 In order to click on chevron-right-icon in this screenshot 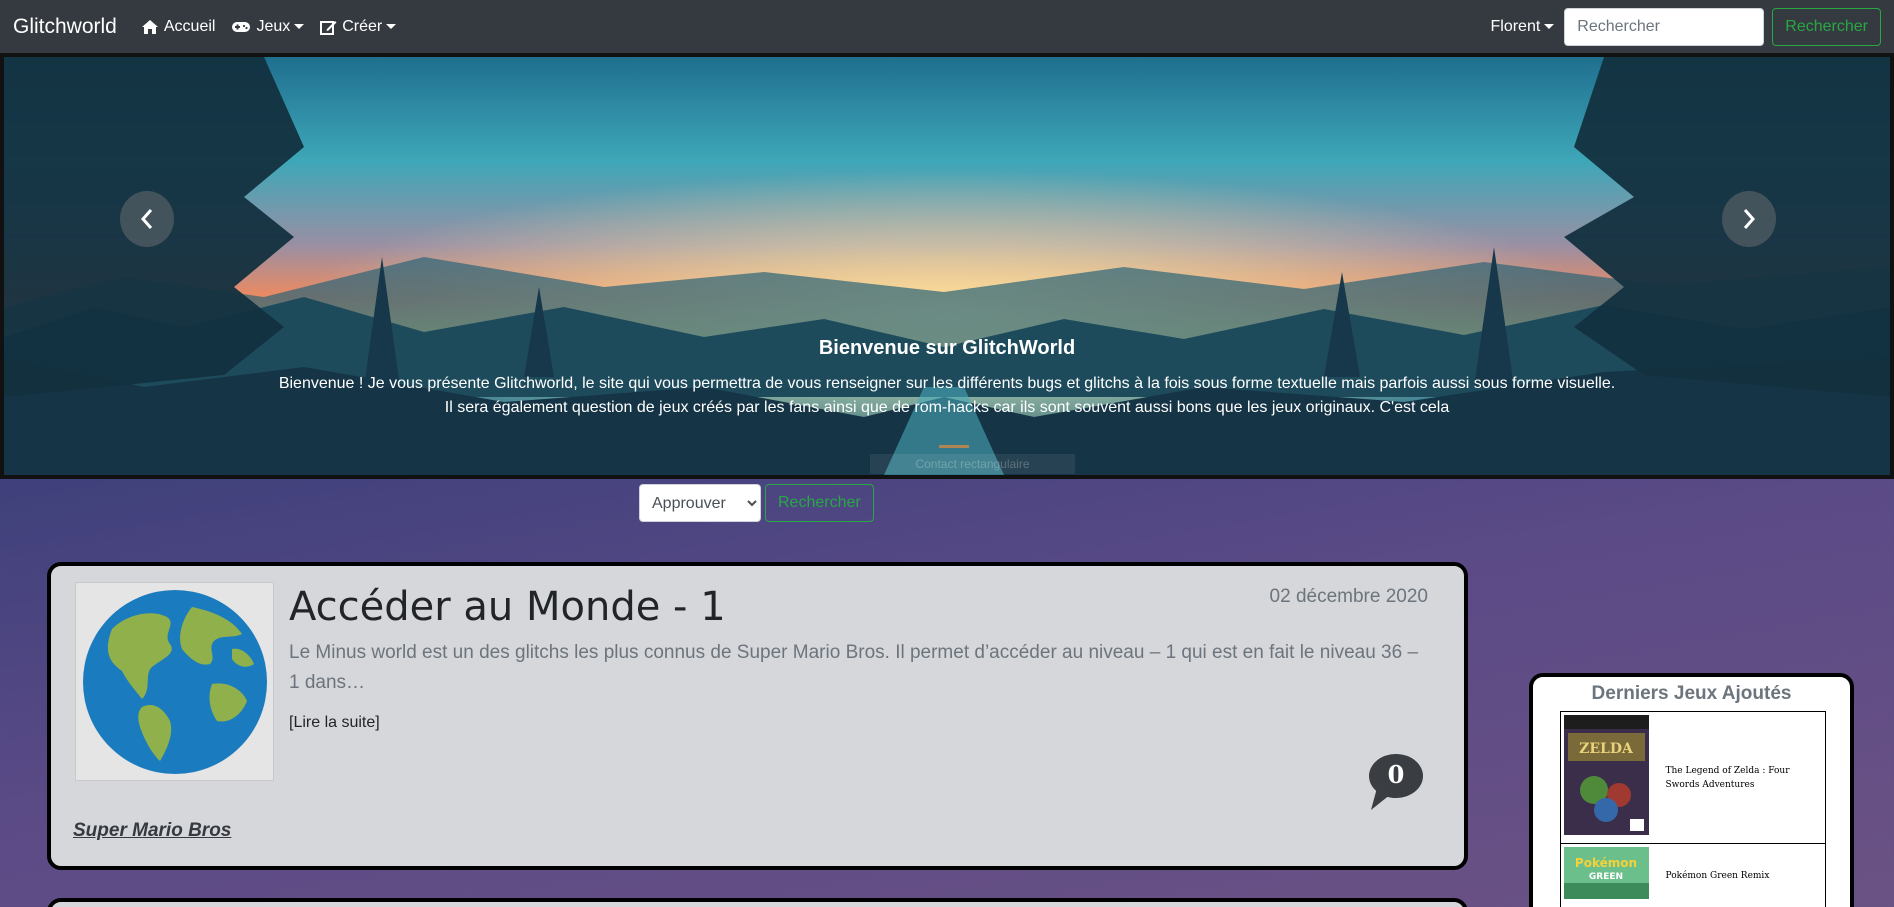, I will do `click(1749, 219)`.